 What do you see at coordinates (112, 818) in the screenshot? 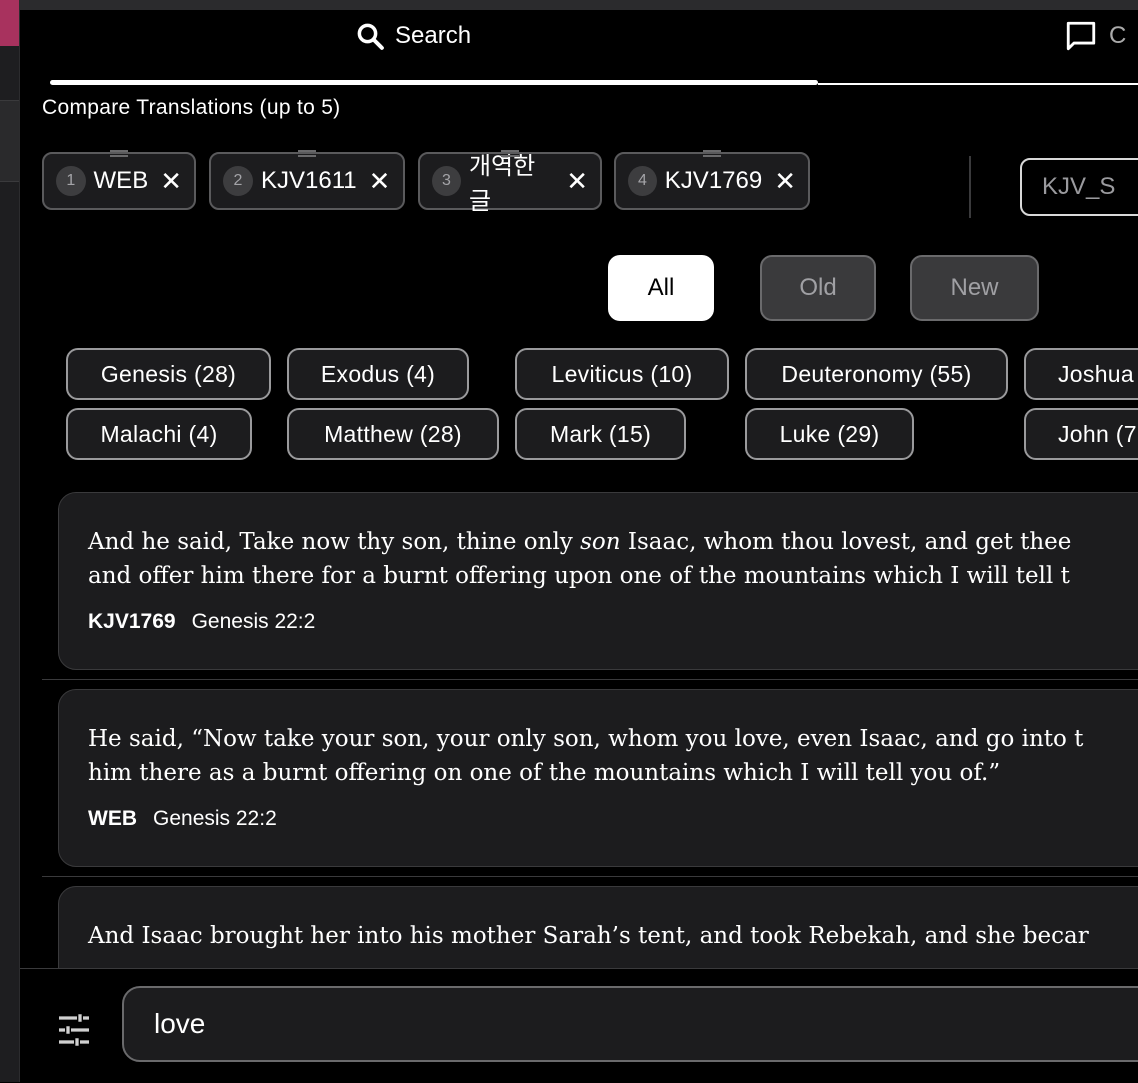
I see `verse-translation: WEB` at bounding box center [112, 818].